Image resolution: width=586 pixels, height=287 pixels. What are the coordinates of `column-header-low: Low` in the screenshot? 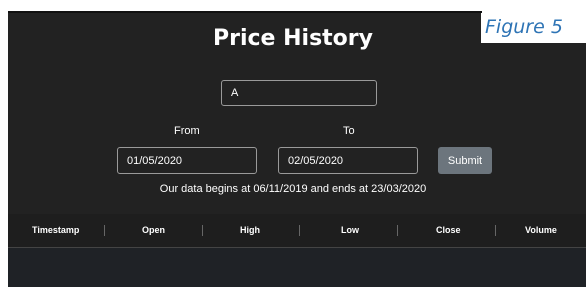 It's located at (350, 230).